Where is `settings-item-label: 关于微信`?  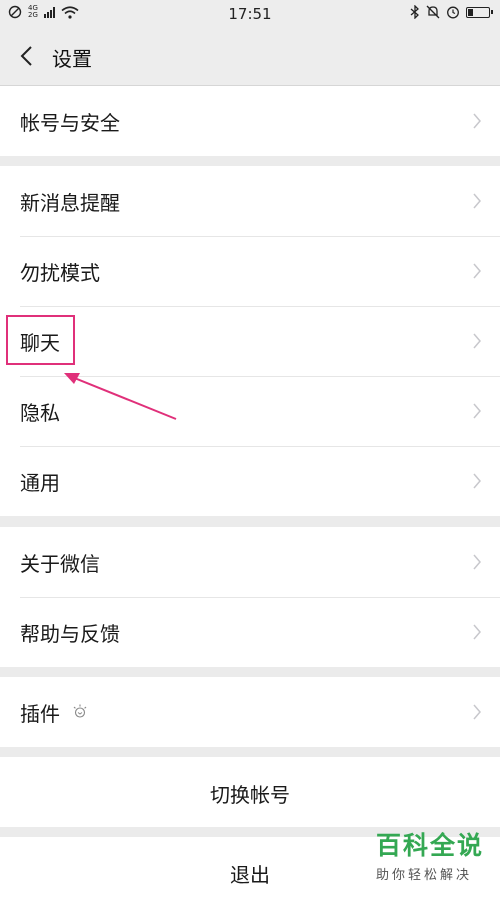 settings-item-label: 关于微信 is located at coordinates (60, 564).